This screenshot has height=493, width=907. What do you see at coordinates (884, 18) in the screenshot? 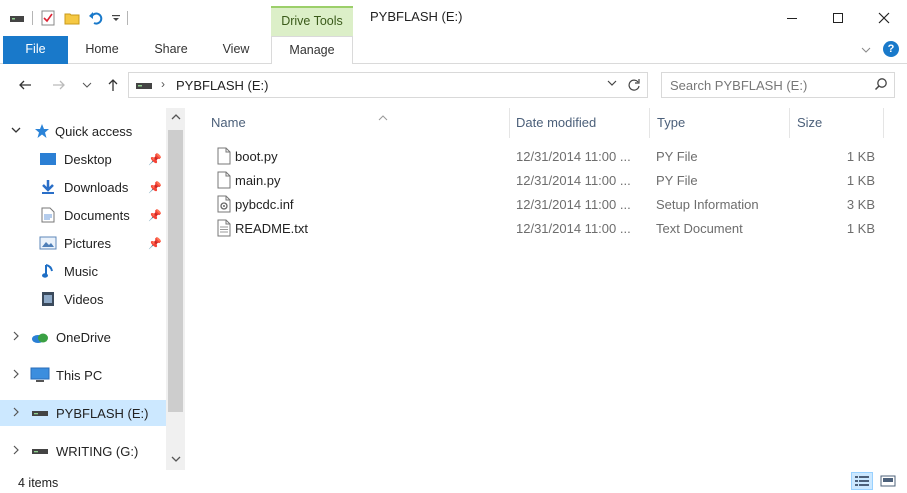
I see `close-button` at bounding box center [884, 18].